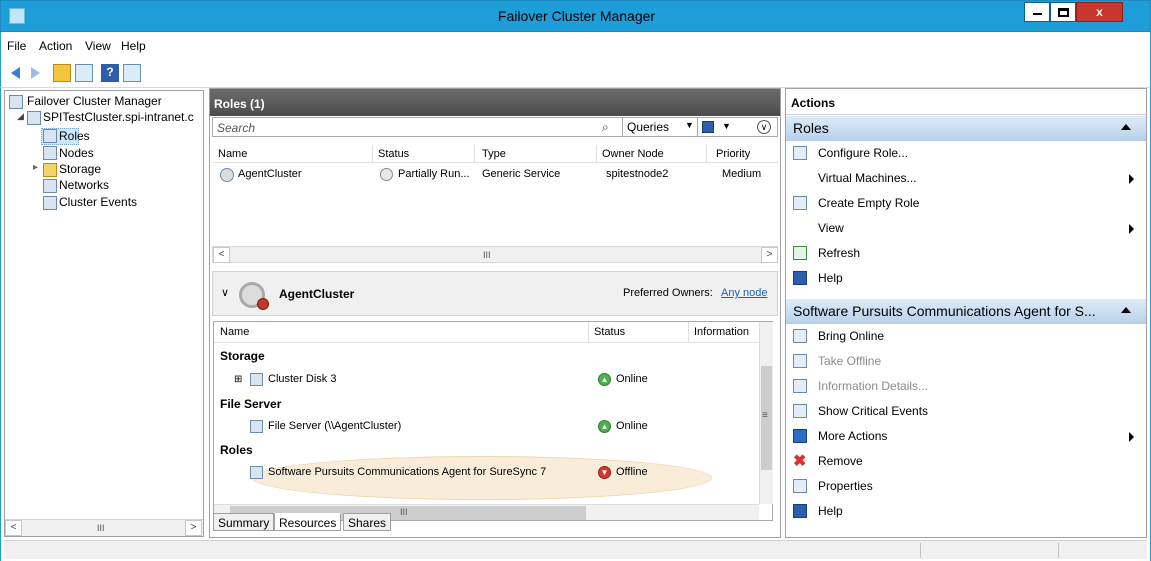 The image size is (1151, 561). I want to click on action-bring-online: Bring Online, so click(966, 336).